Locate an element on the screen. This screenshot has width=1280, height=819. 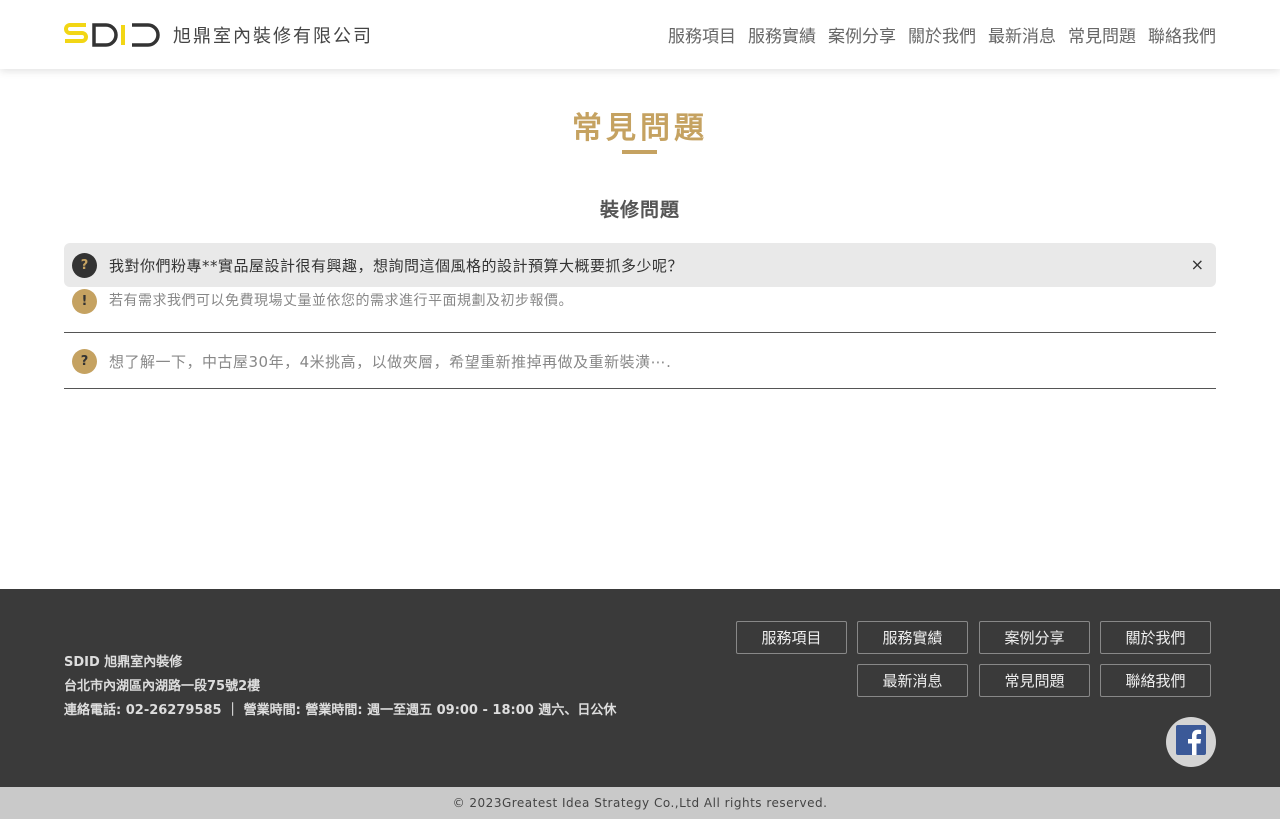
nav-services: 服務項目 is located at coordinates (702, 34).